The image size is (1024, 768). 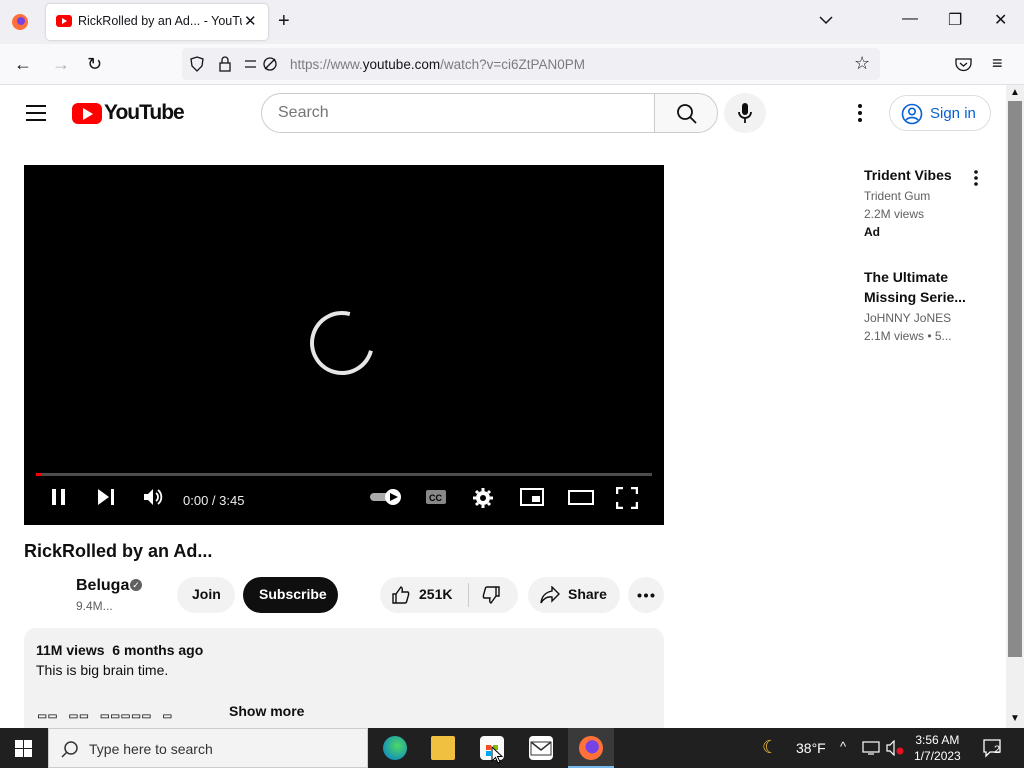 What do you see at coordinates (976, 178) in the screenshot?
I see `recommendation-menu-icon` at bounding box center [976, 178].